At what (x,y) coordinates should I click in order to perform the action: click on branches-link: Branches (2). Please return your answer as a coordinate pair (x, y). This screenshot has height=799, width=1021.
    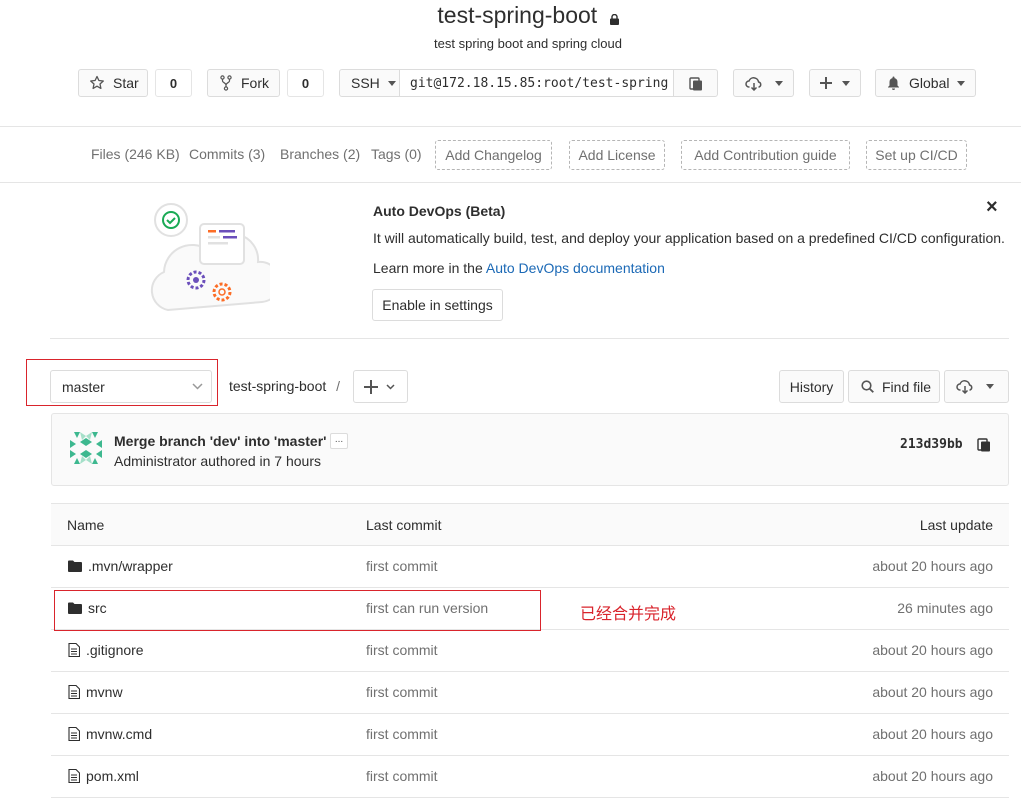
    Looking at the image, I should click on (320, 154).